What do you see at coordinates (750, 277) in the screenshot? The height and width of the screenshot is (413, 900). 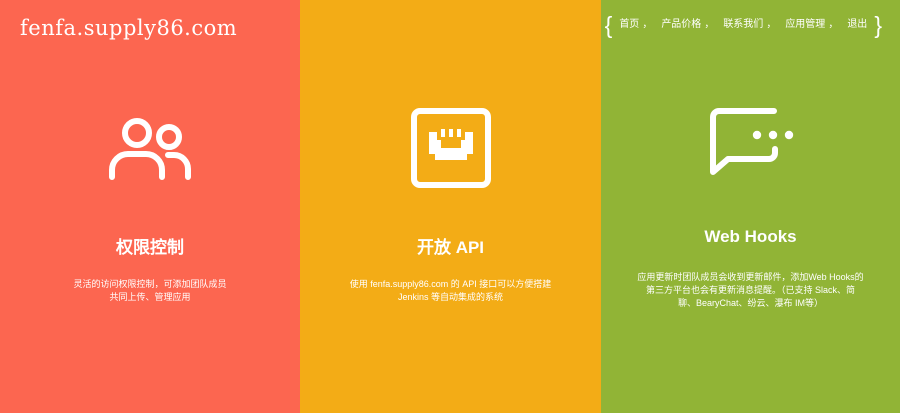 I see `feature-desc-line: 应用更新时团队成员会收到更新邮件，添加Web Hooks的` at bounding box center [750, 277].